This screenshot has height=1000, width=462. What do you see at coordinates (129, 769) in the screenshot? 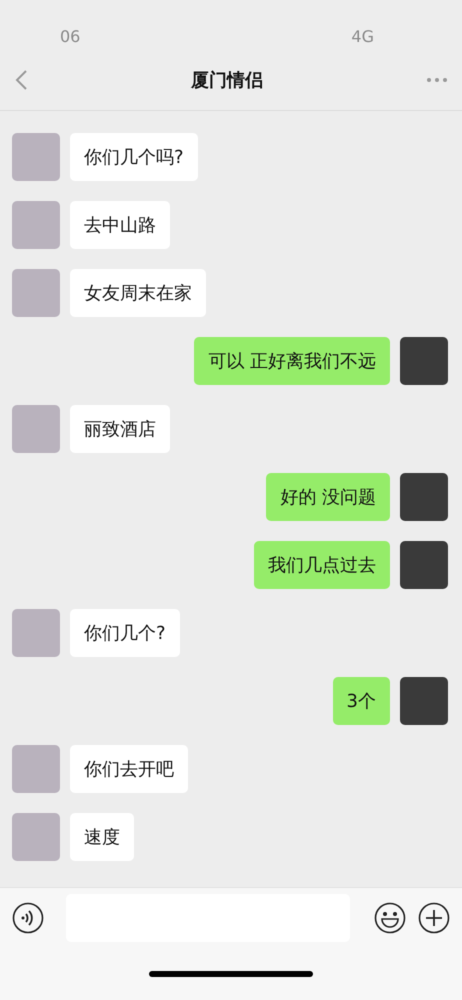
I see `message-bubble: 你们去开吧` at bounding box center [129, 769].